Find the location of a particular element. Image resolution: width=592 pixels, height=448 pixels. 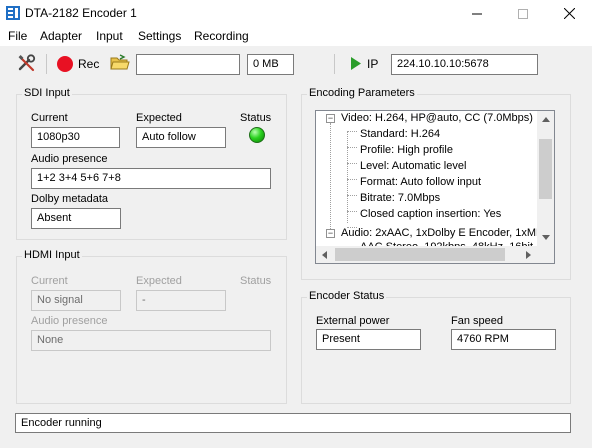

menu-adapter: Adapter is located at coordinates (61, 36).